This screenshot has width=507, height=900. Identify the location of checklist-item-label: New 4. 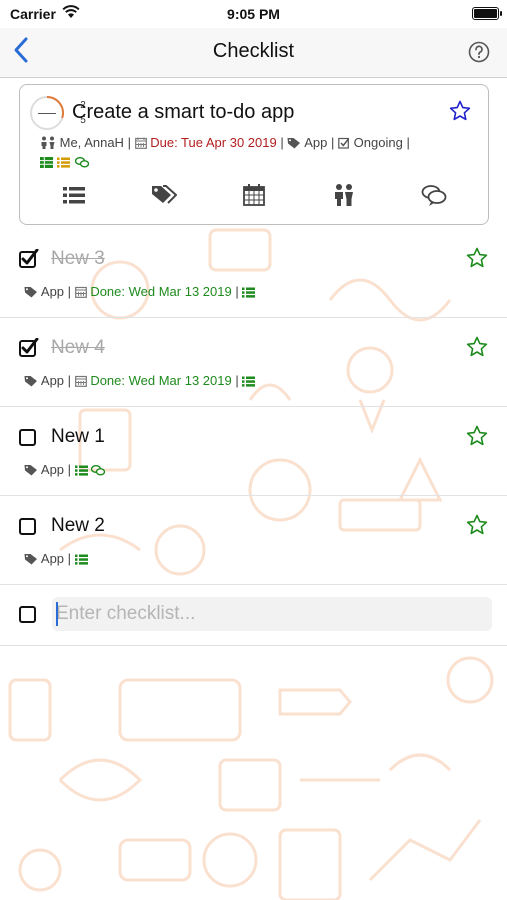
(78, 348).